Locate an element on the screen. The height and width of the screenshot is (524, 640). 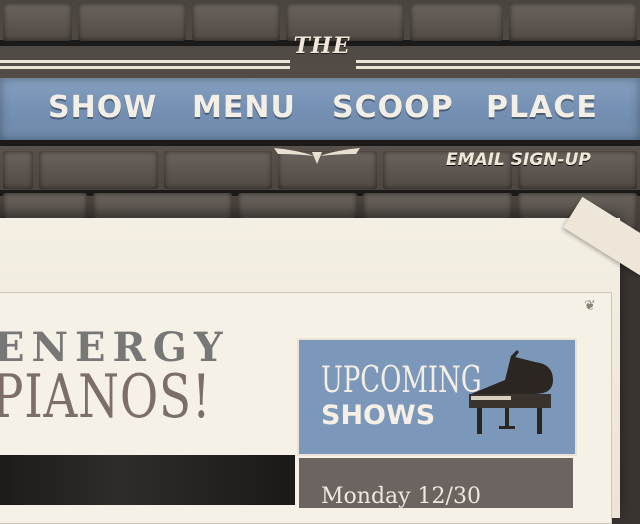
hero-photo is located at coordinates (147, 480).